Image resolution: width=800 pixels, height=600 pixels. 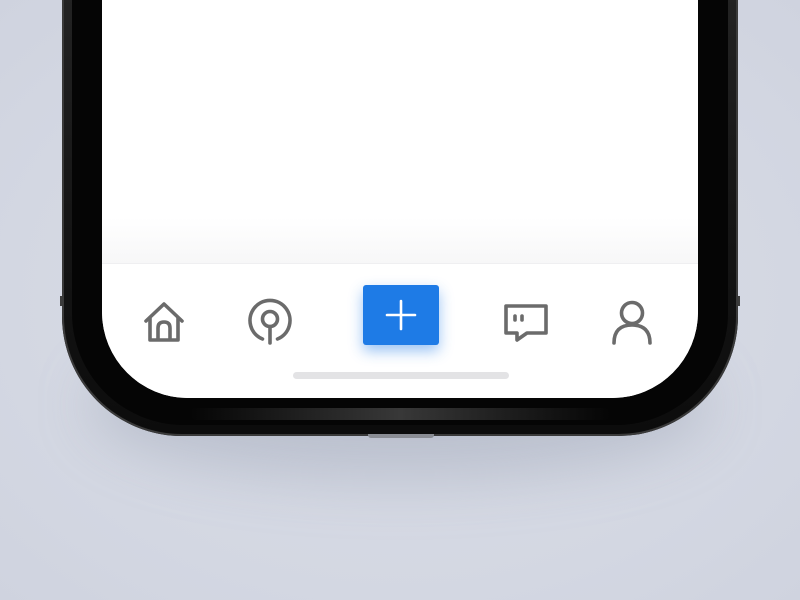 I want to click on chat-bubble-icon, so click(x=526, y=323).